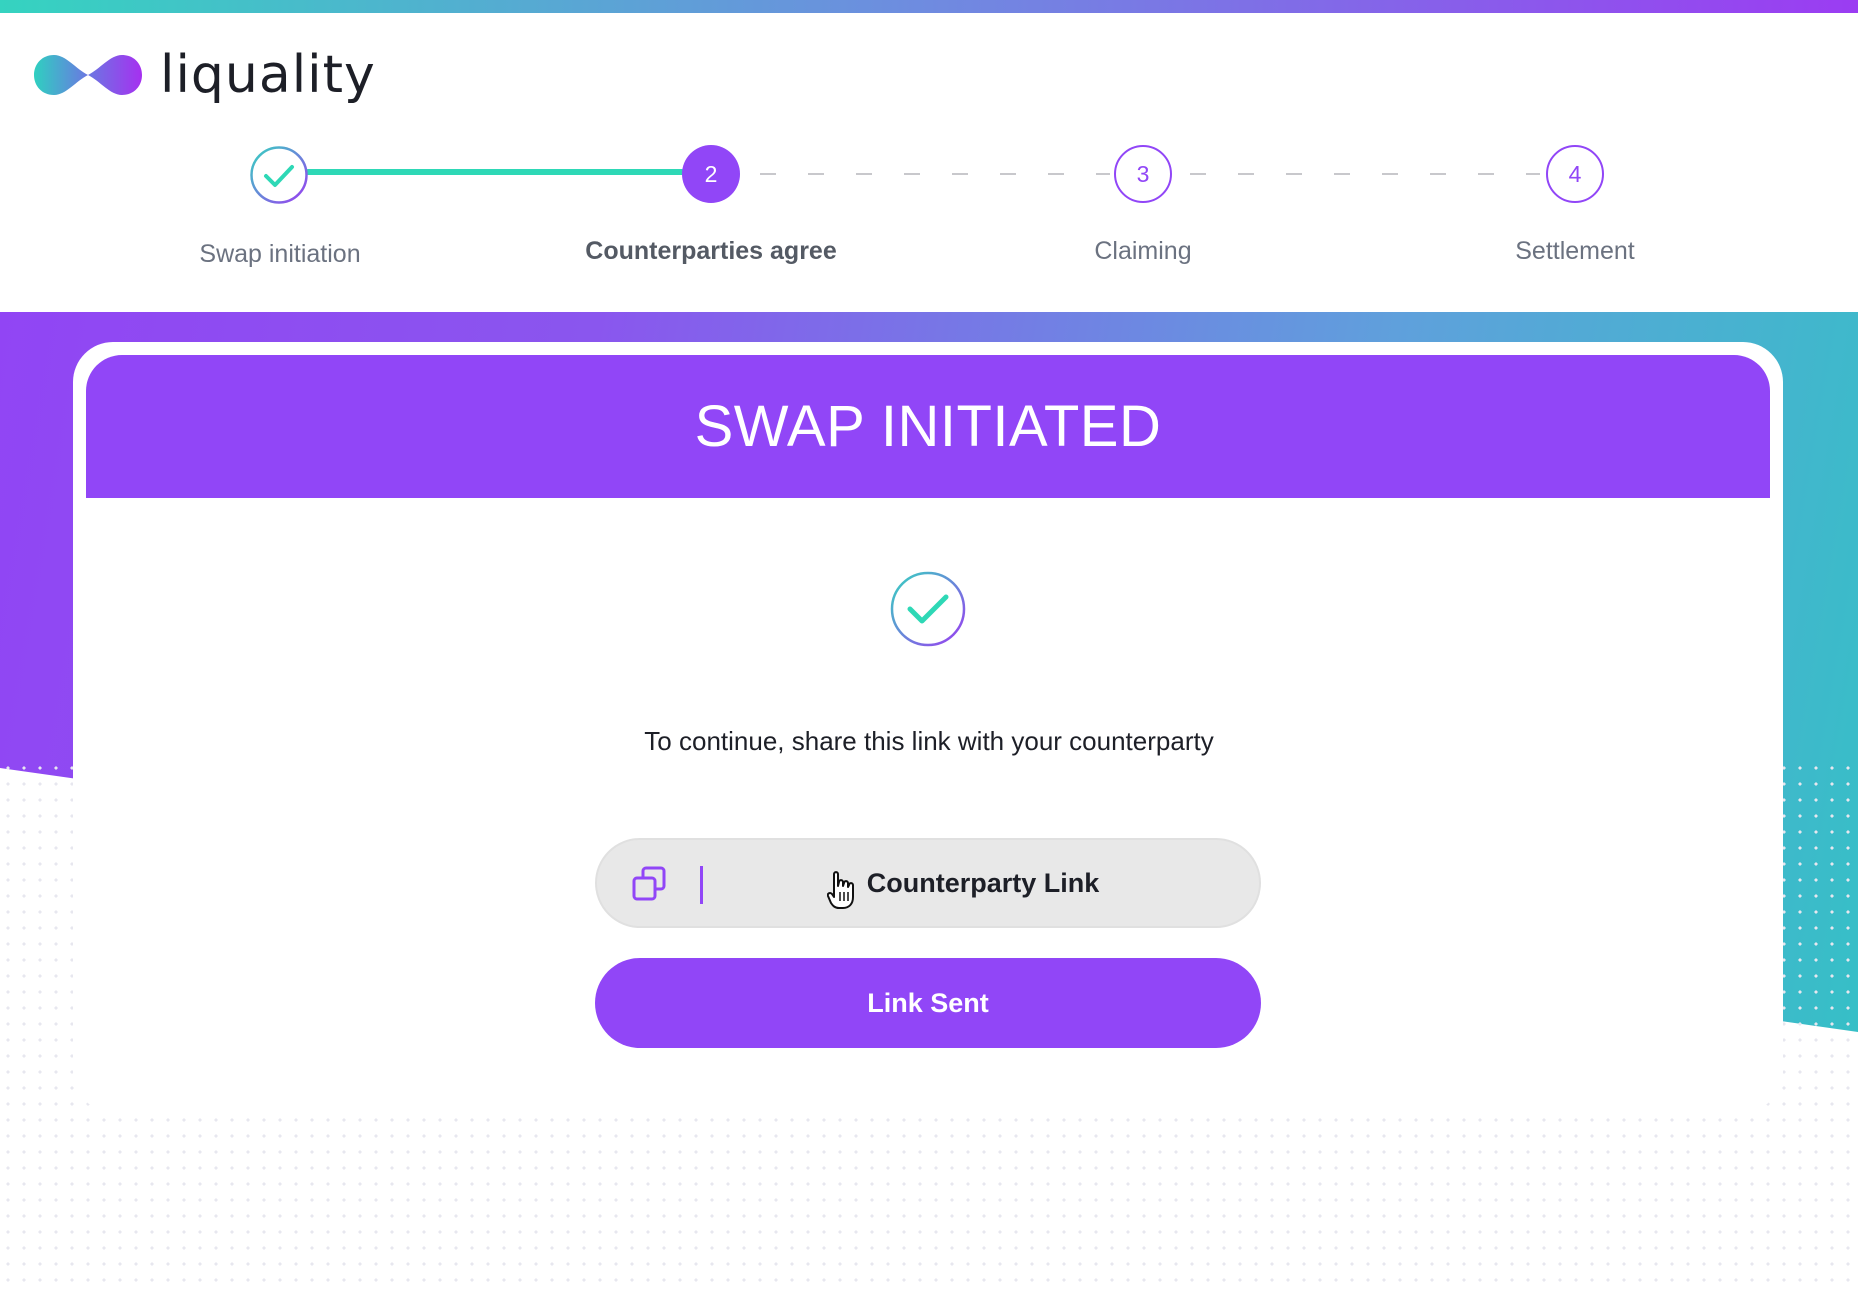 The image size is (1858, 1292). What do you see at coordinates (983, 883) in the screenshot?
I see `counterparty-link-label: Counterparty Link` at bounding box center [983, 883].